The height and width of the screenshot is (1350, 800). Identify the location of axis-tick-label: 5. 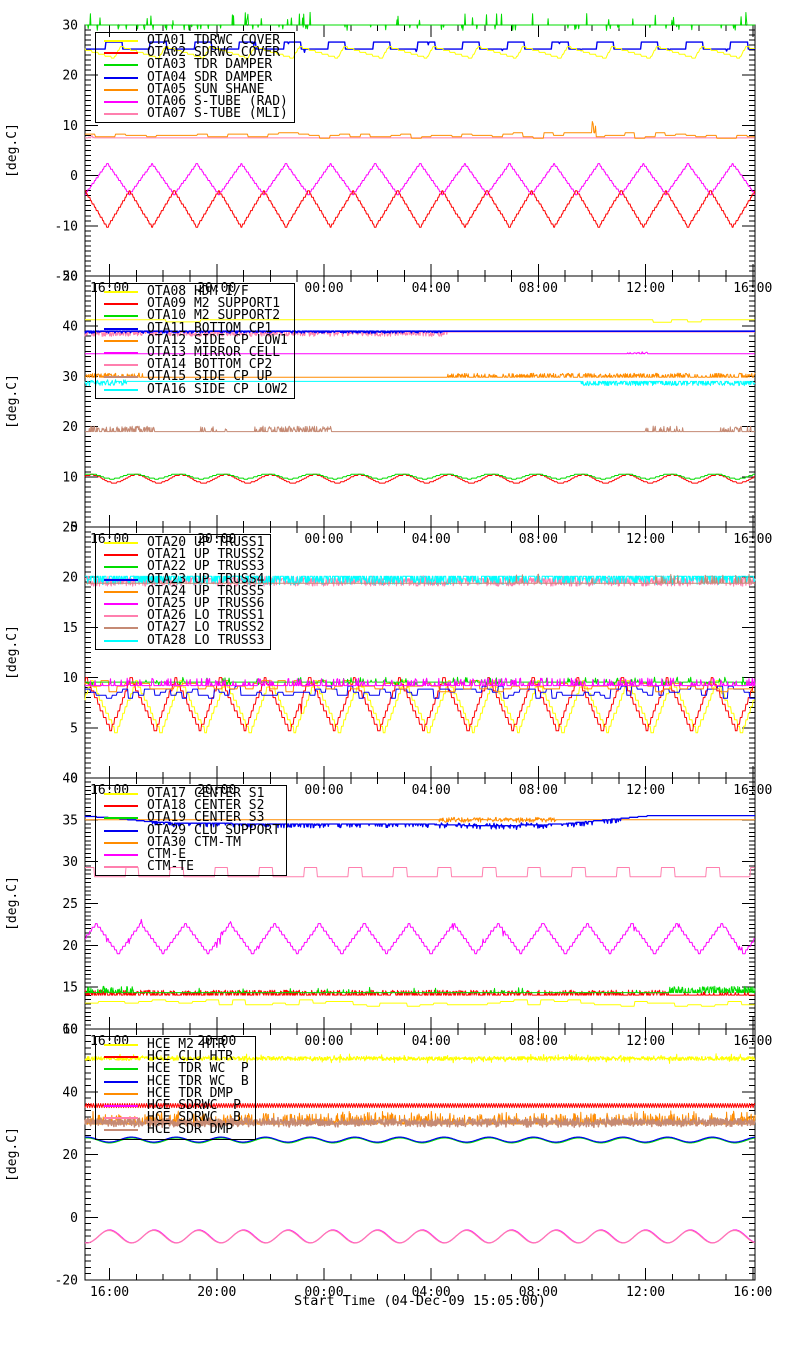
(74, 728).